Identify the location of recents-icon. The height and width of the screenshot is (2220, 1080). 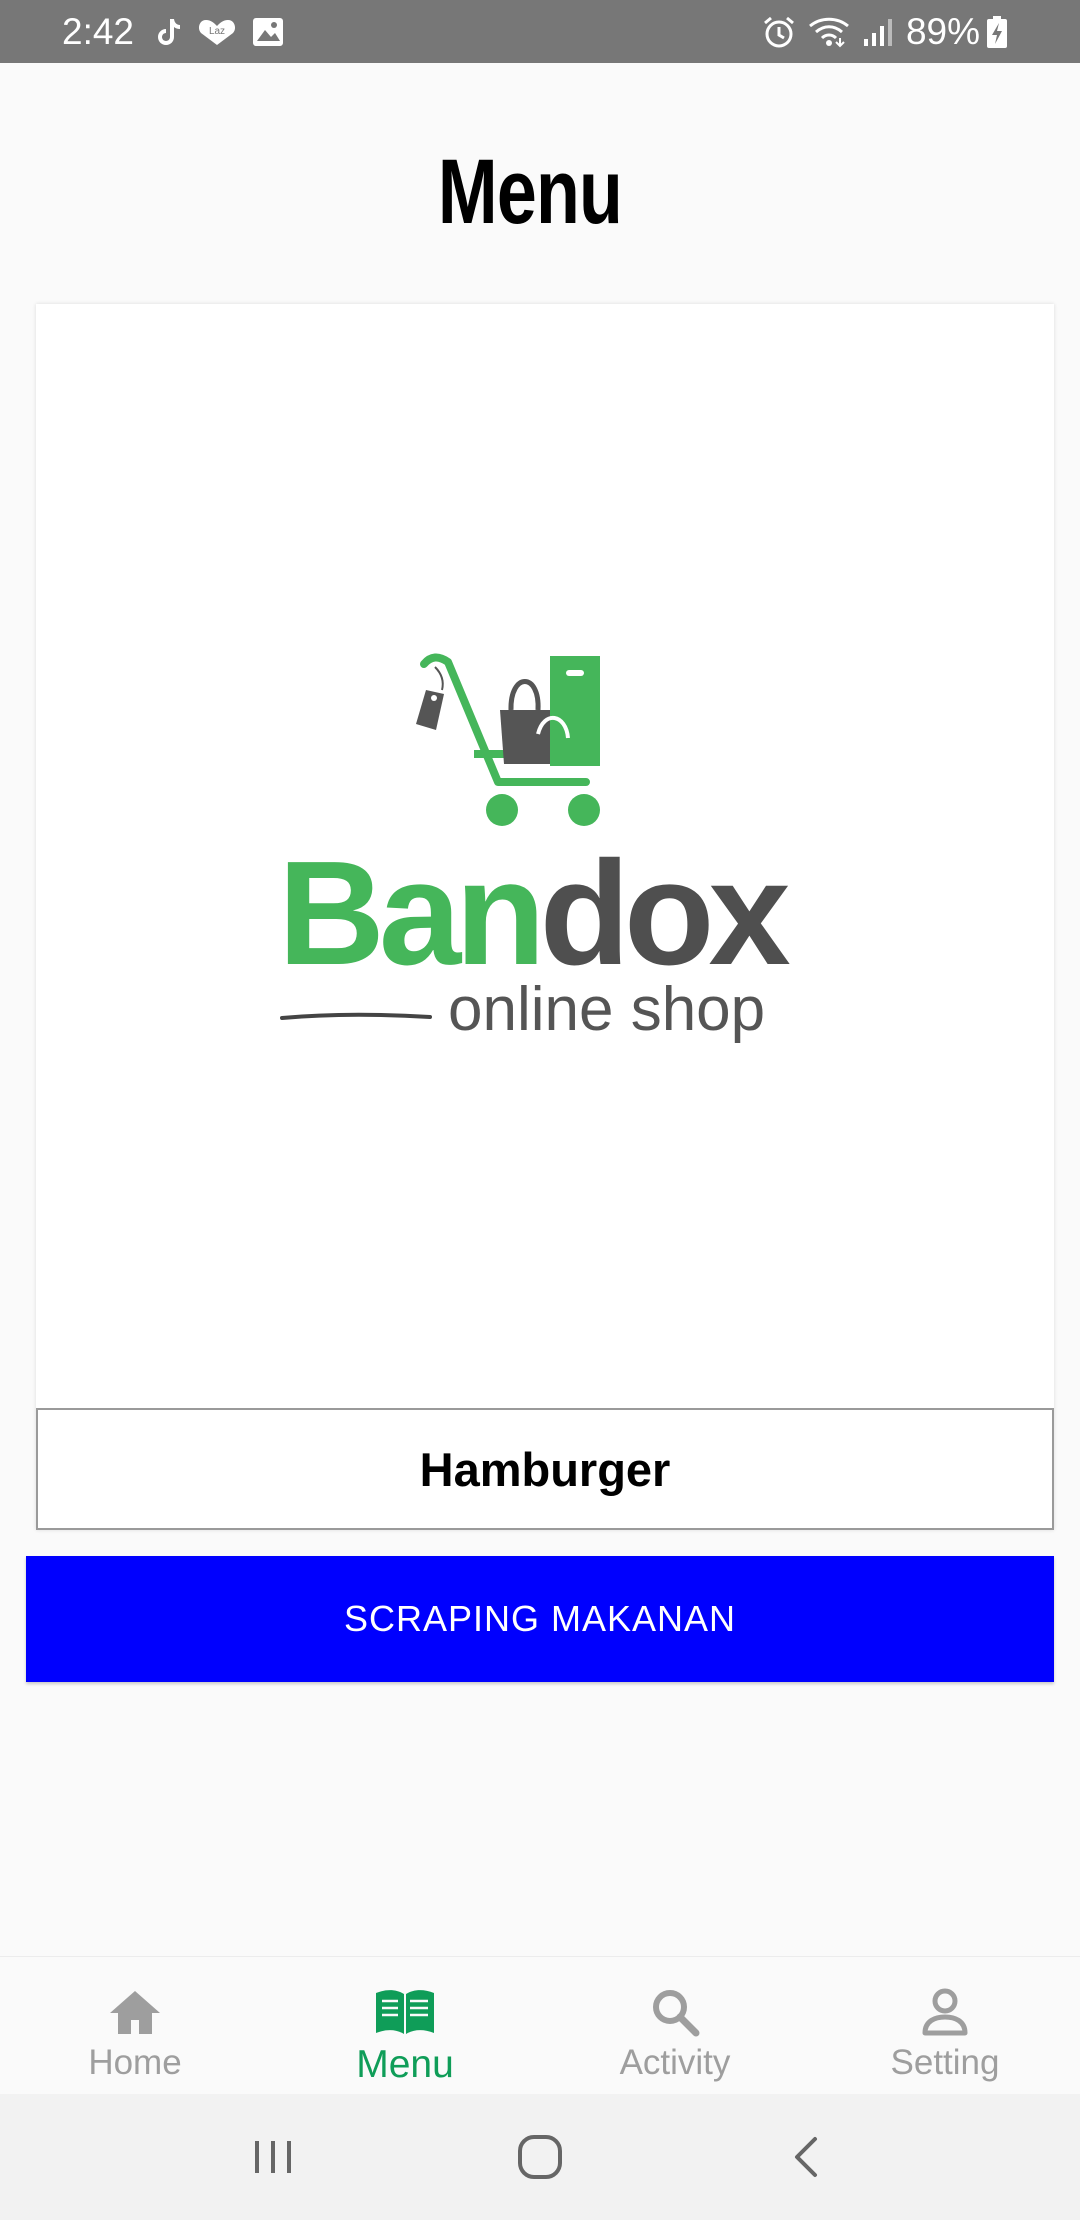
(273, 2157).